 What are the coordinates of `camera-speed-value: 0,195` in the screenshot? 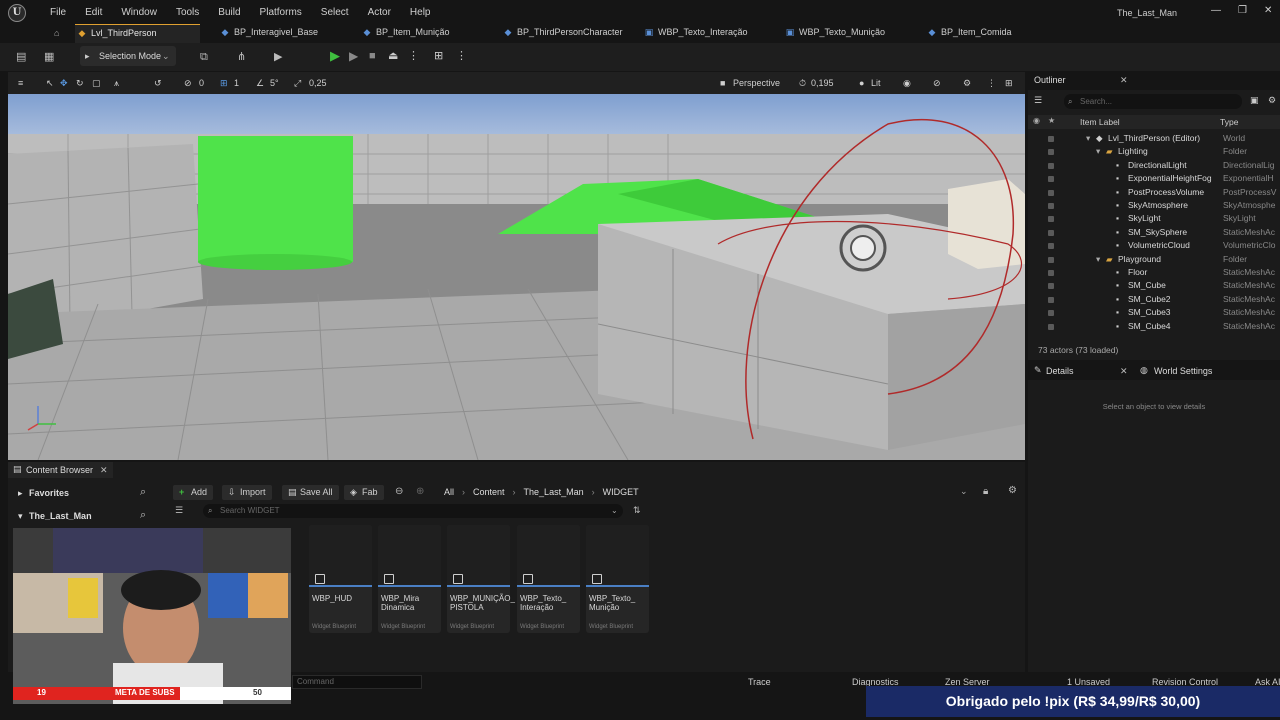 It's located at (822, 83).